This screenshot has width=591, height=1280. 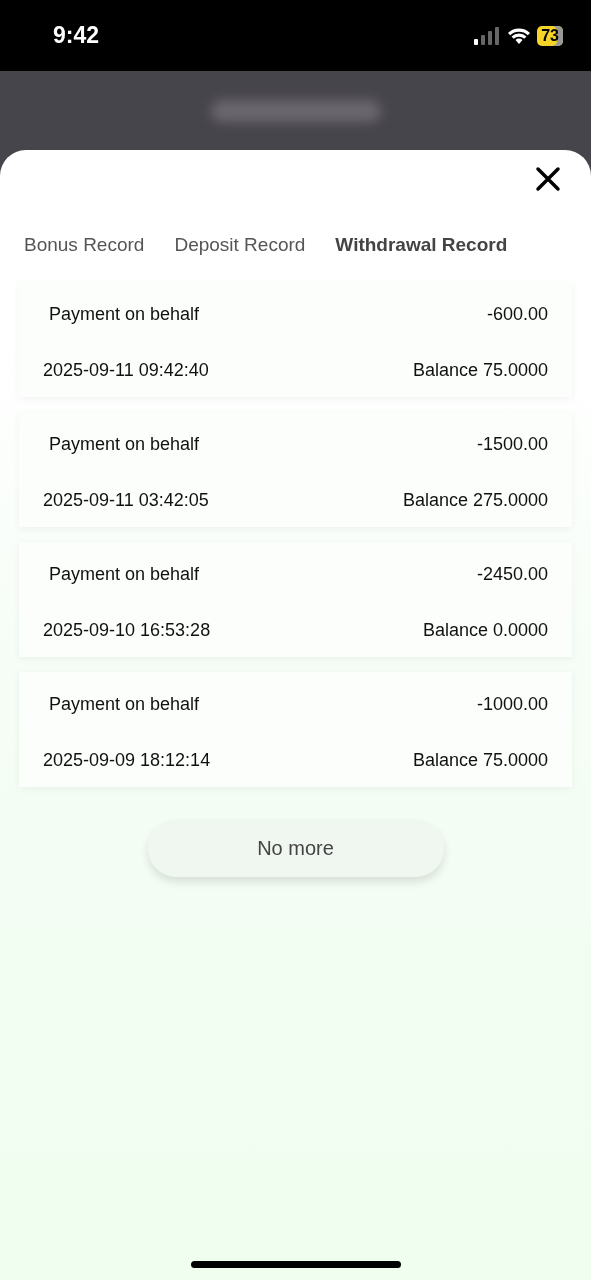 I want to click on record-balance: Balance 275.0000, so click(x=475, y=500).